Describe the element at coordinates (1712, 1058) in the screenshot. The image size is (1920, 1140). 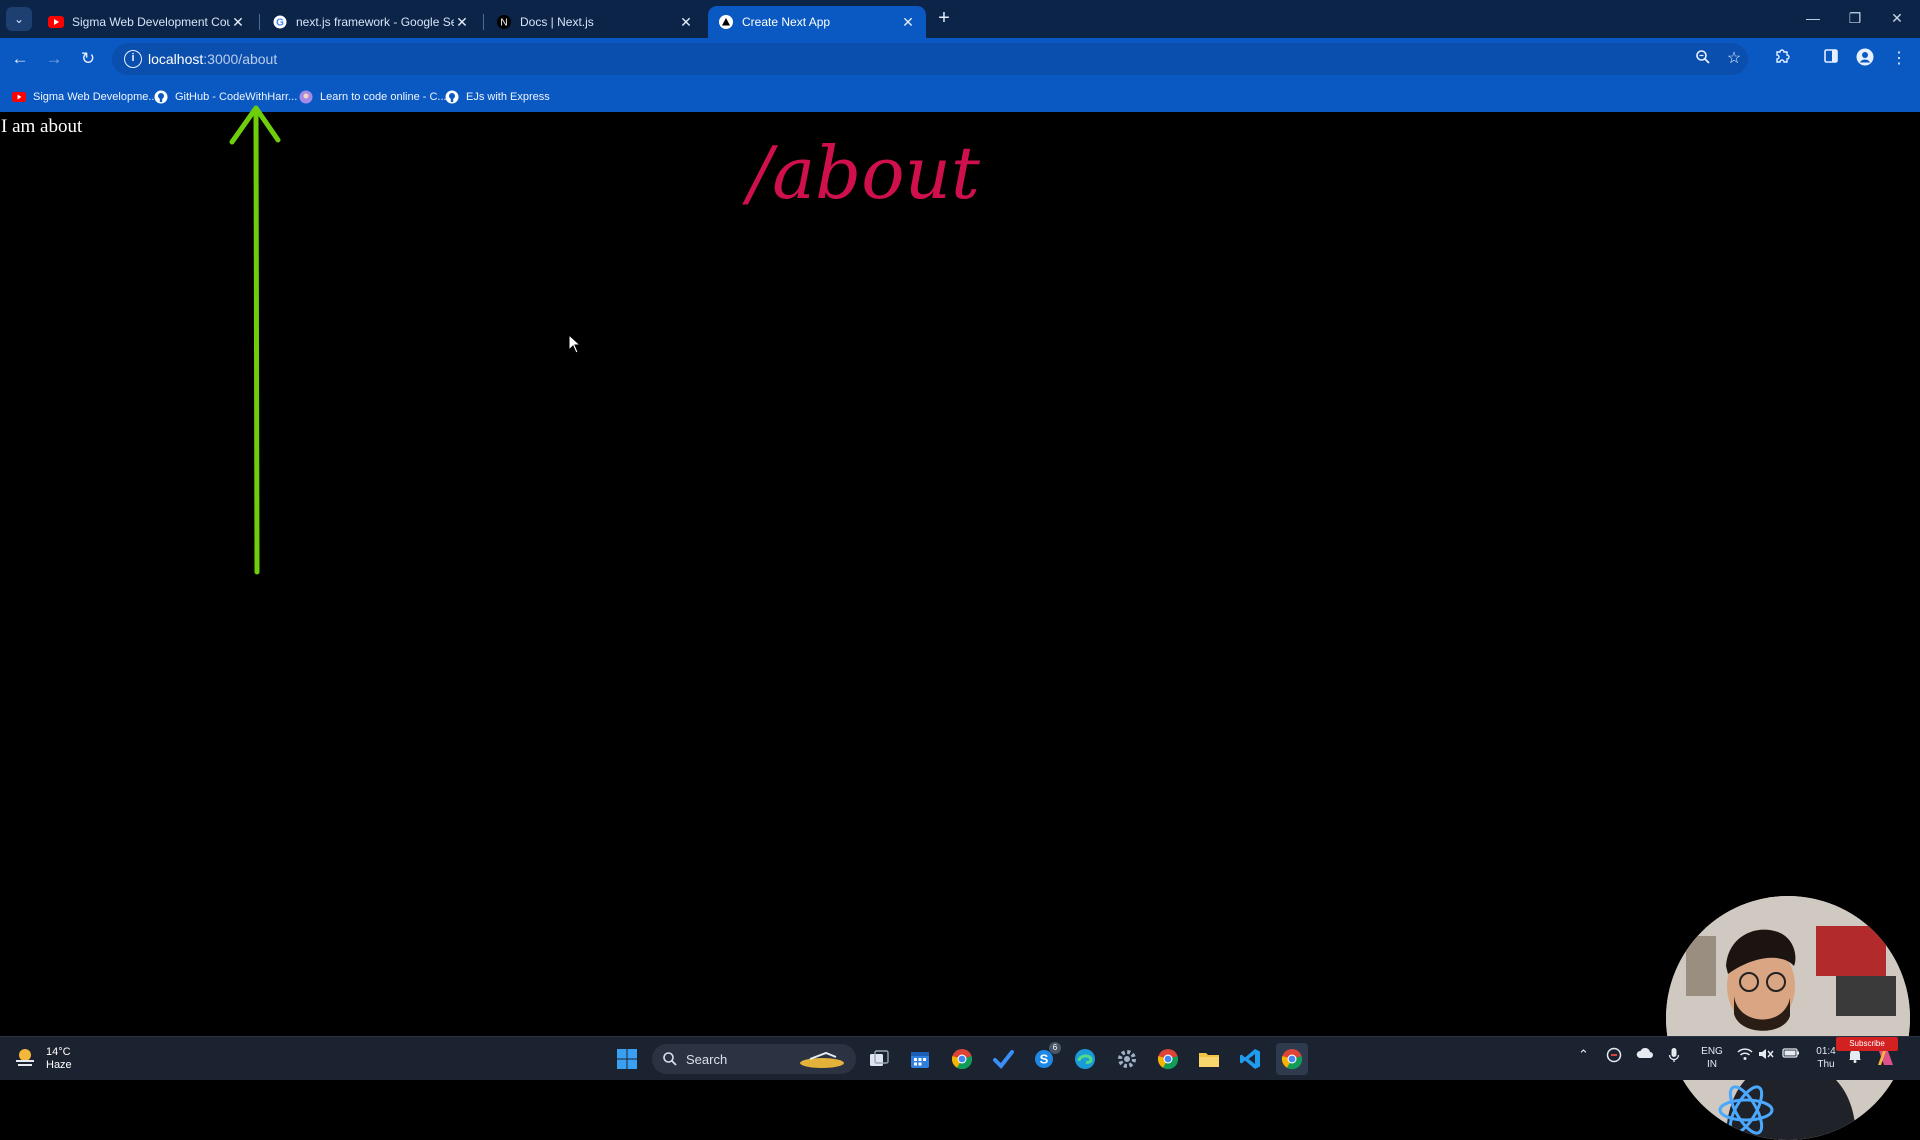
I see `language-indicator: ENG IN` at that location.